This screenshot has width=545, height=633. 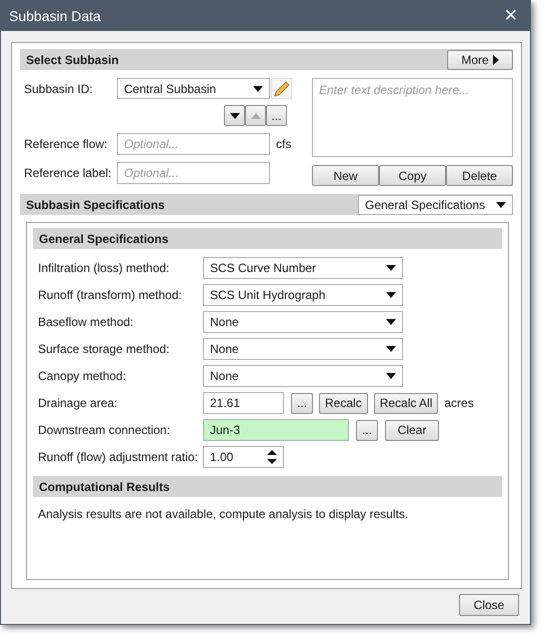 What do you see at coordinates (511, 16) in the screenshot?
I see `close-button: ✕` at bounding box center [511, 16].